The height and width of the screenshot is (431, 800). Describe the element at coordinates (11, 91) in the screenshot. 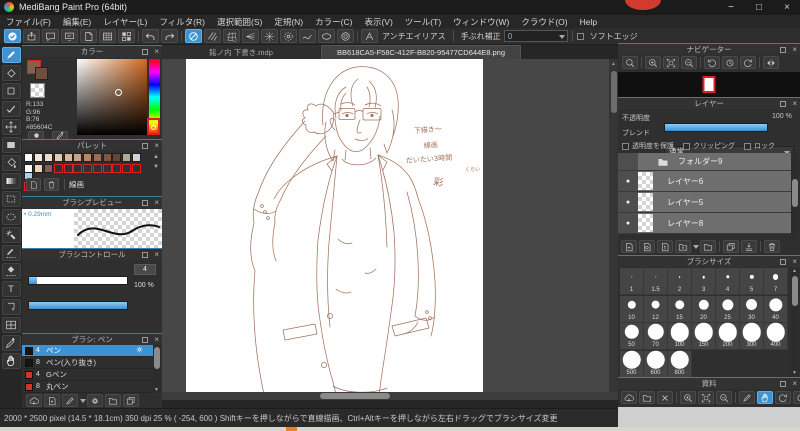

I see `dot-tool` at that location.